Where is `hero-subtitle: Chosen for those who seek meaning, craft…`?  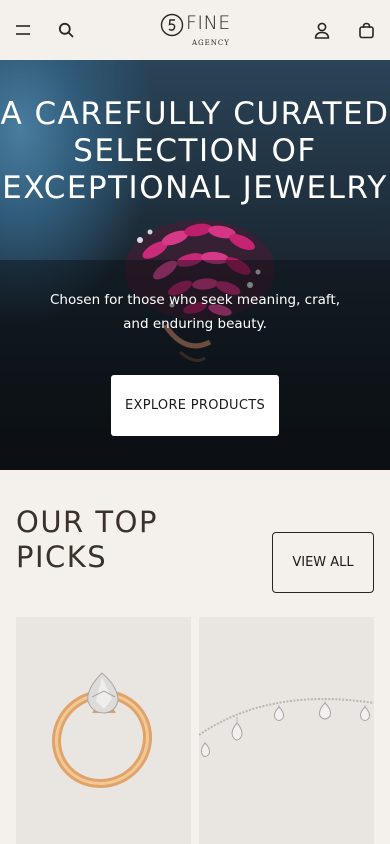
hero-subtitle: Chosen for those who seek meaning, craft… is located at coordinates (194, 312).